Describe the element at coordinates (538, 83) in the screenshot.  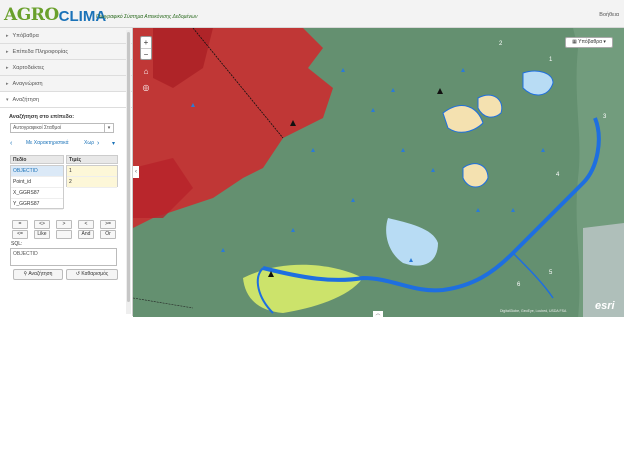
I see `map-lake` at that location.